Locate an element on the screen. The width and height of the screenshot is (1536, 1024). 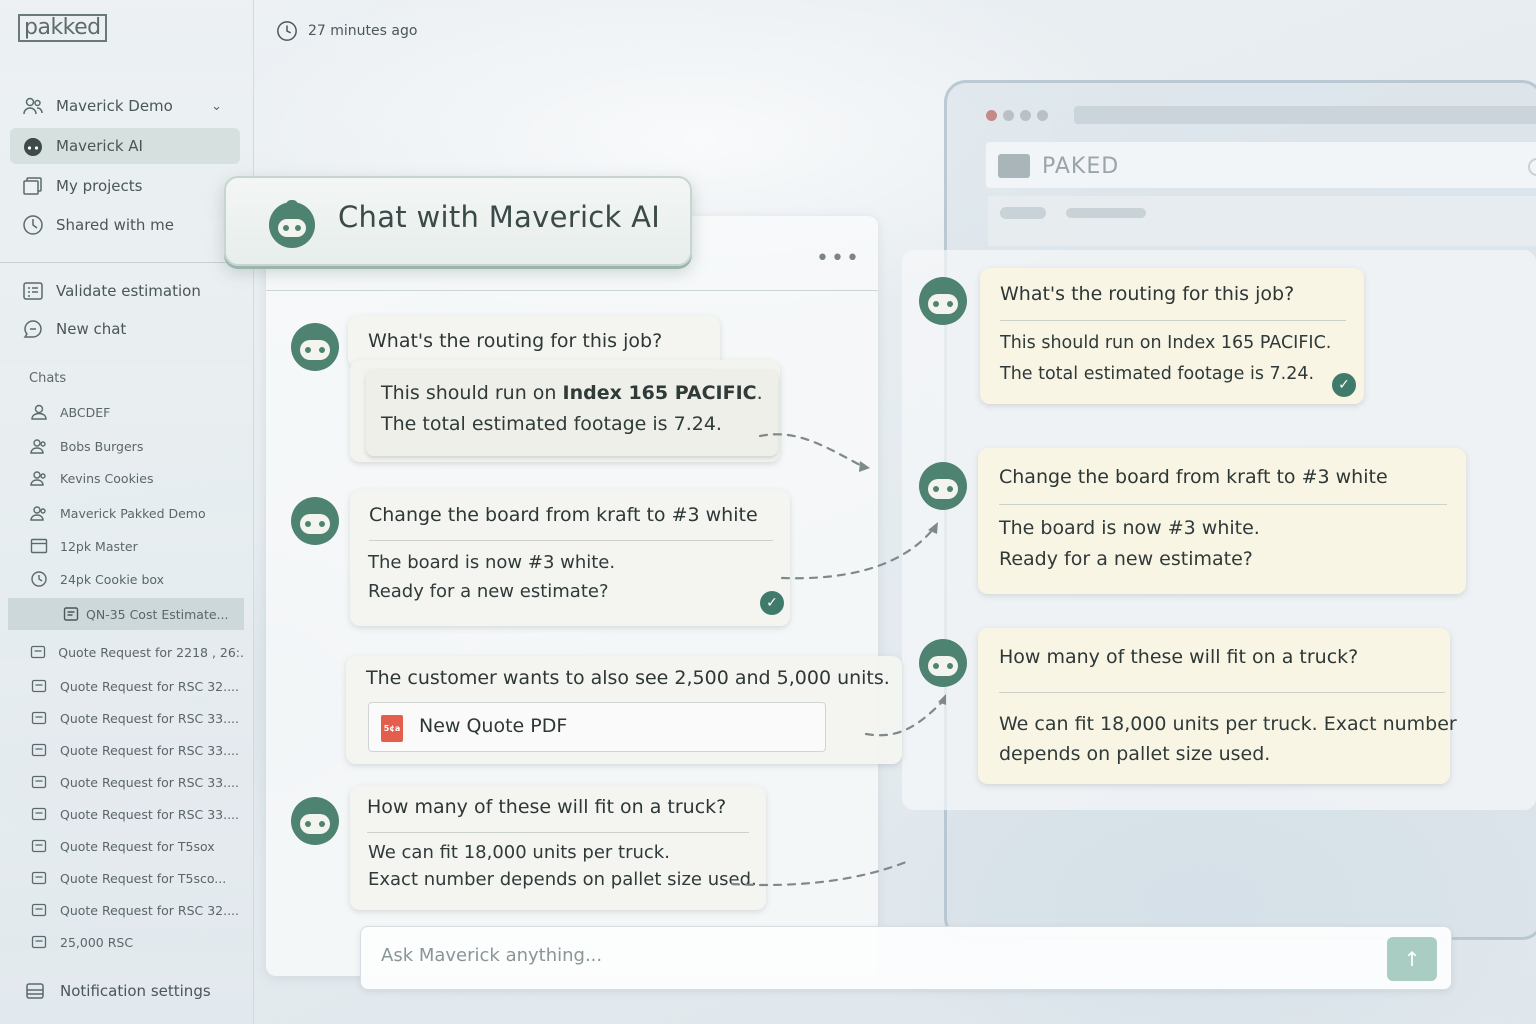
arrow-up-icon: ↑ is located at coordinates (1412, 959).